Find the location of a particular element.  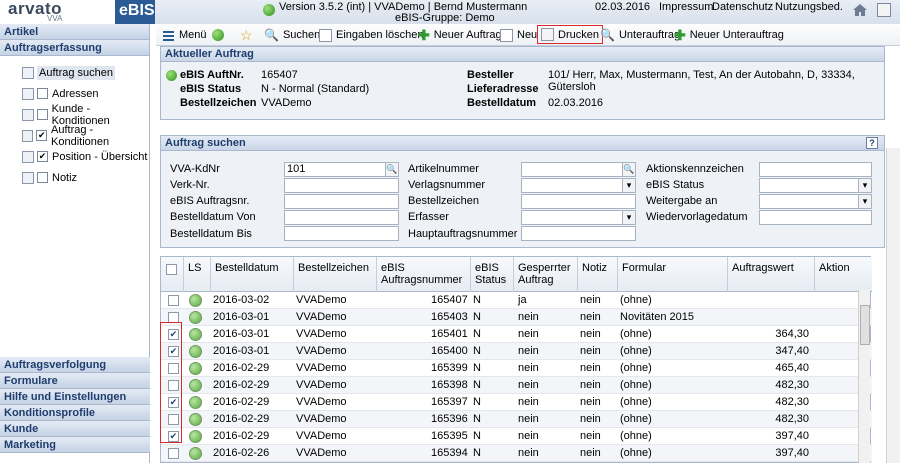

menu-button: Menü is located at coordinates (184, 35).